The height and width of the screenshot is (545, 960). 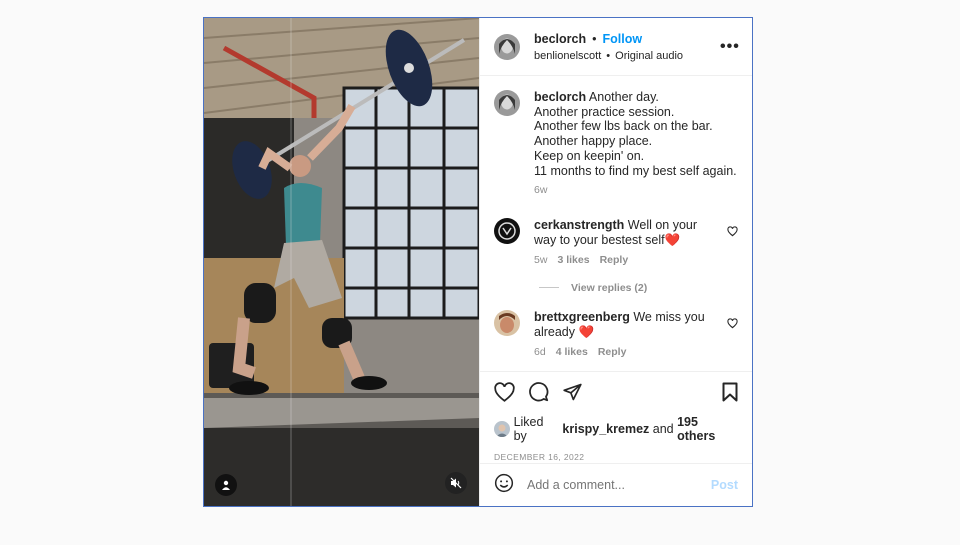 What do you see at coordinates (649, 56) in the screenshot?
I see `audio-track: Original audio` at bounding box center [649, 56].